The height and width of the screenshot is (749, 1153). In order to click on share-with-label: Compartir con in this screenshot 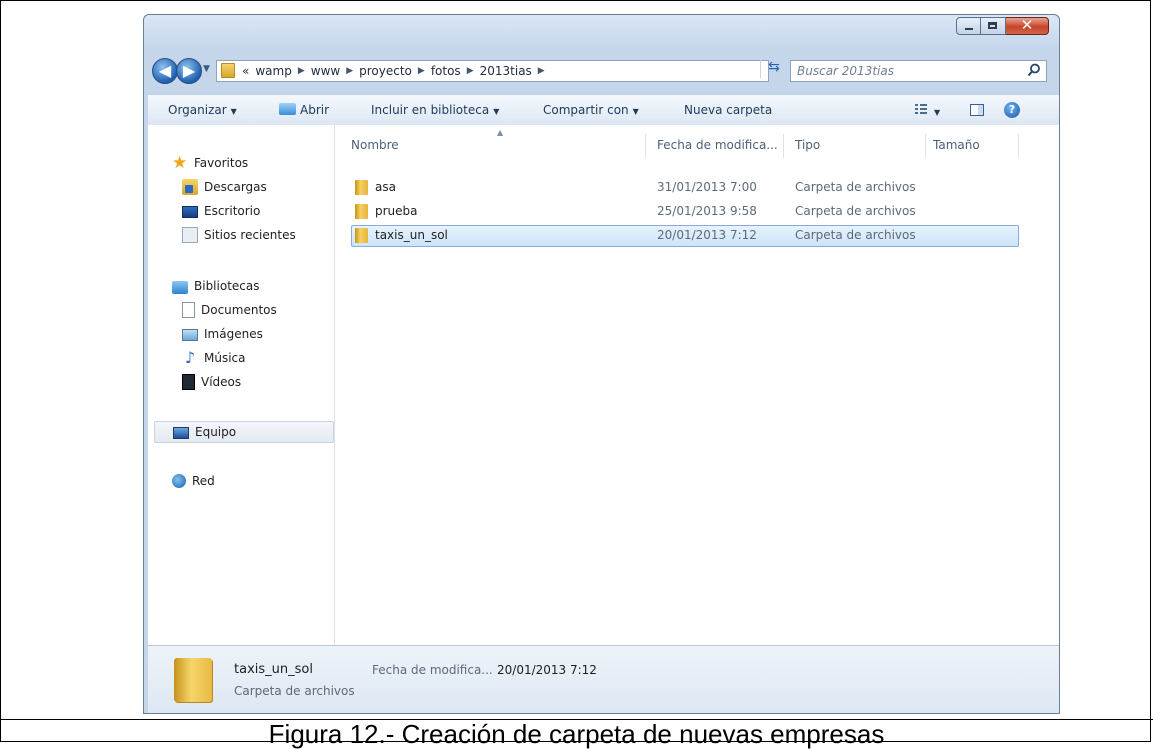, I will do `click(586, 110)`.